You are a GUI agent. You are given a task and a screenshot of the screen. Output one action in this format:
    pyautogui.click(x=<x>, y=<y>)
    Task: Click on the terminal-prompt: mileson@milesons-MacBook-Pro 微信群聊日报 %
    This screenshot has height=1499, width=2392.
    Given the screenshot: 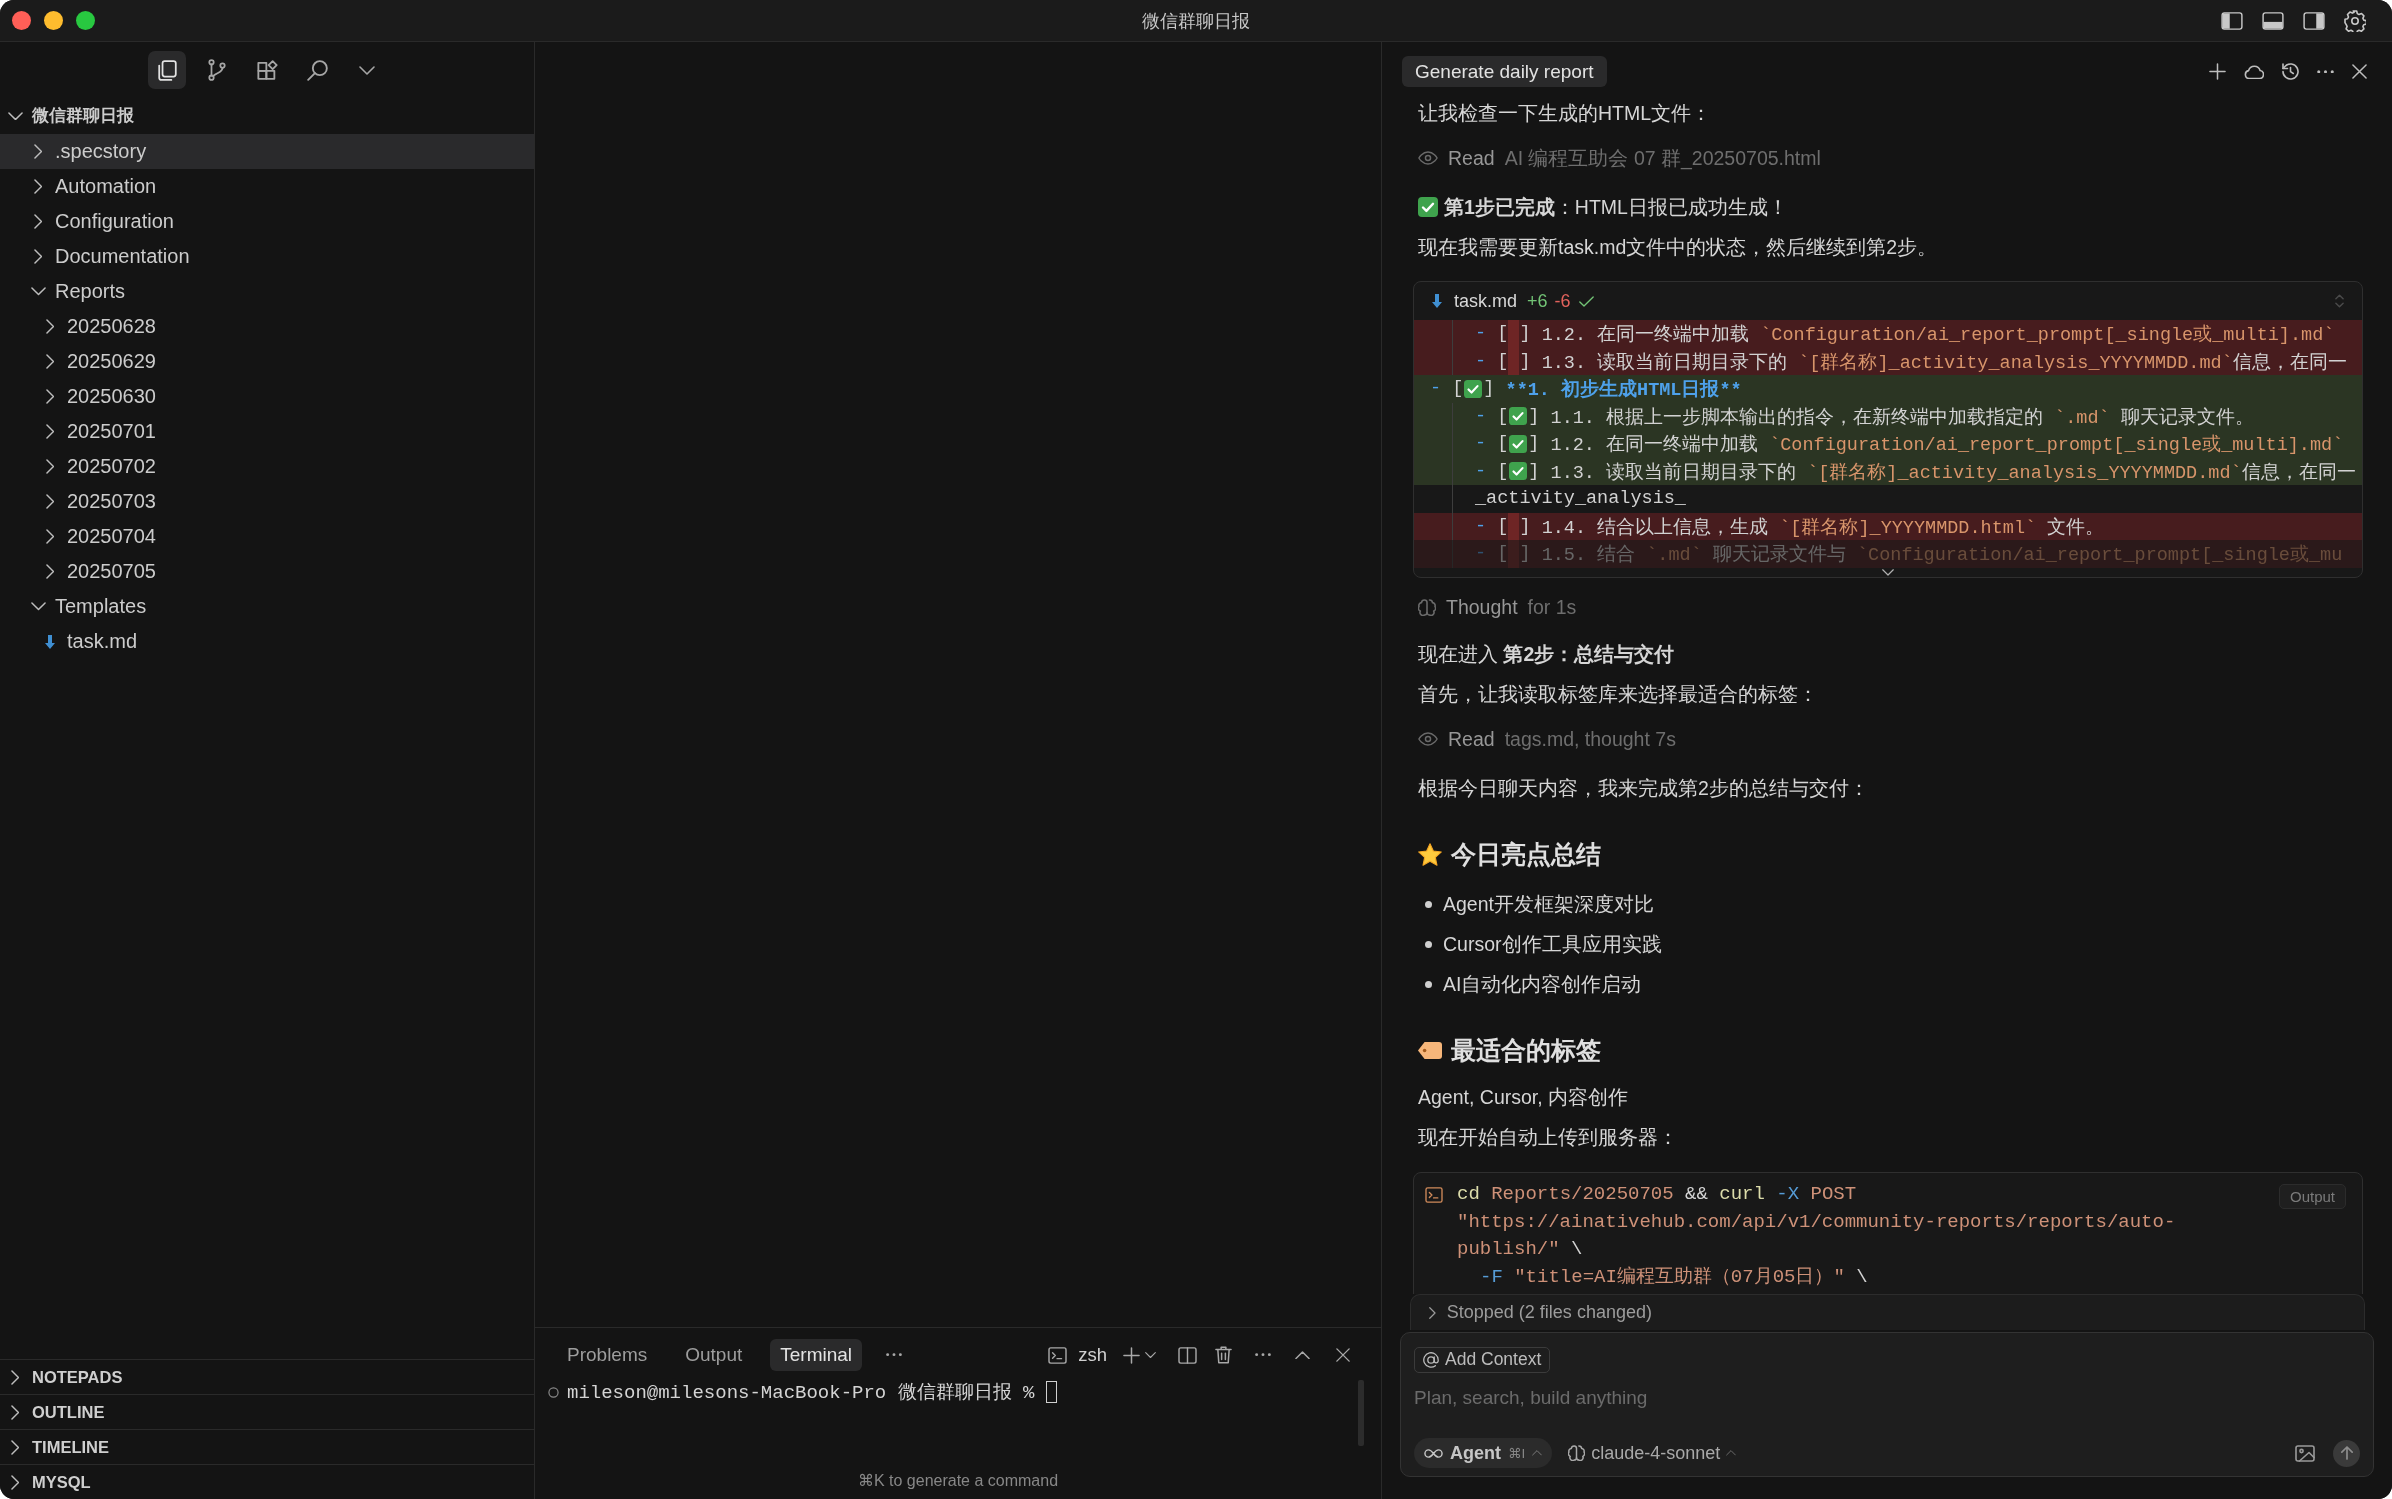 What is the action you would take?
    pyautogui.click(x=801, y=1393)
    